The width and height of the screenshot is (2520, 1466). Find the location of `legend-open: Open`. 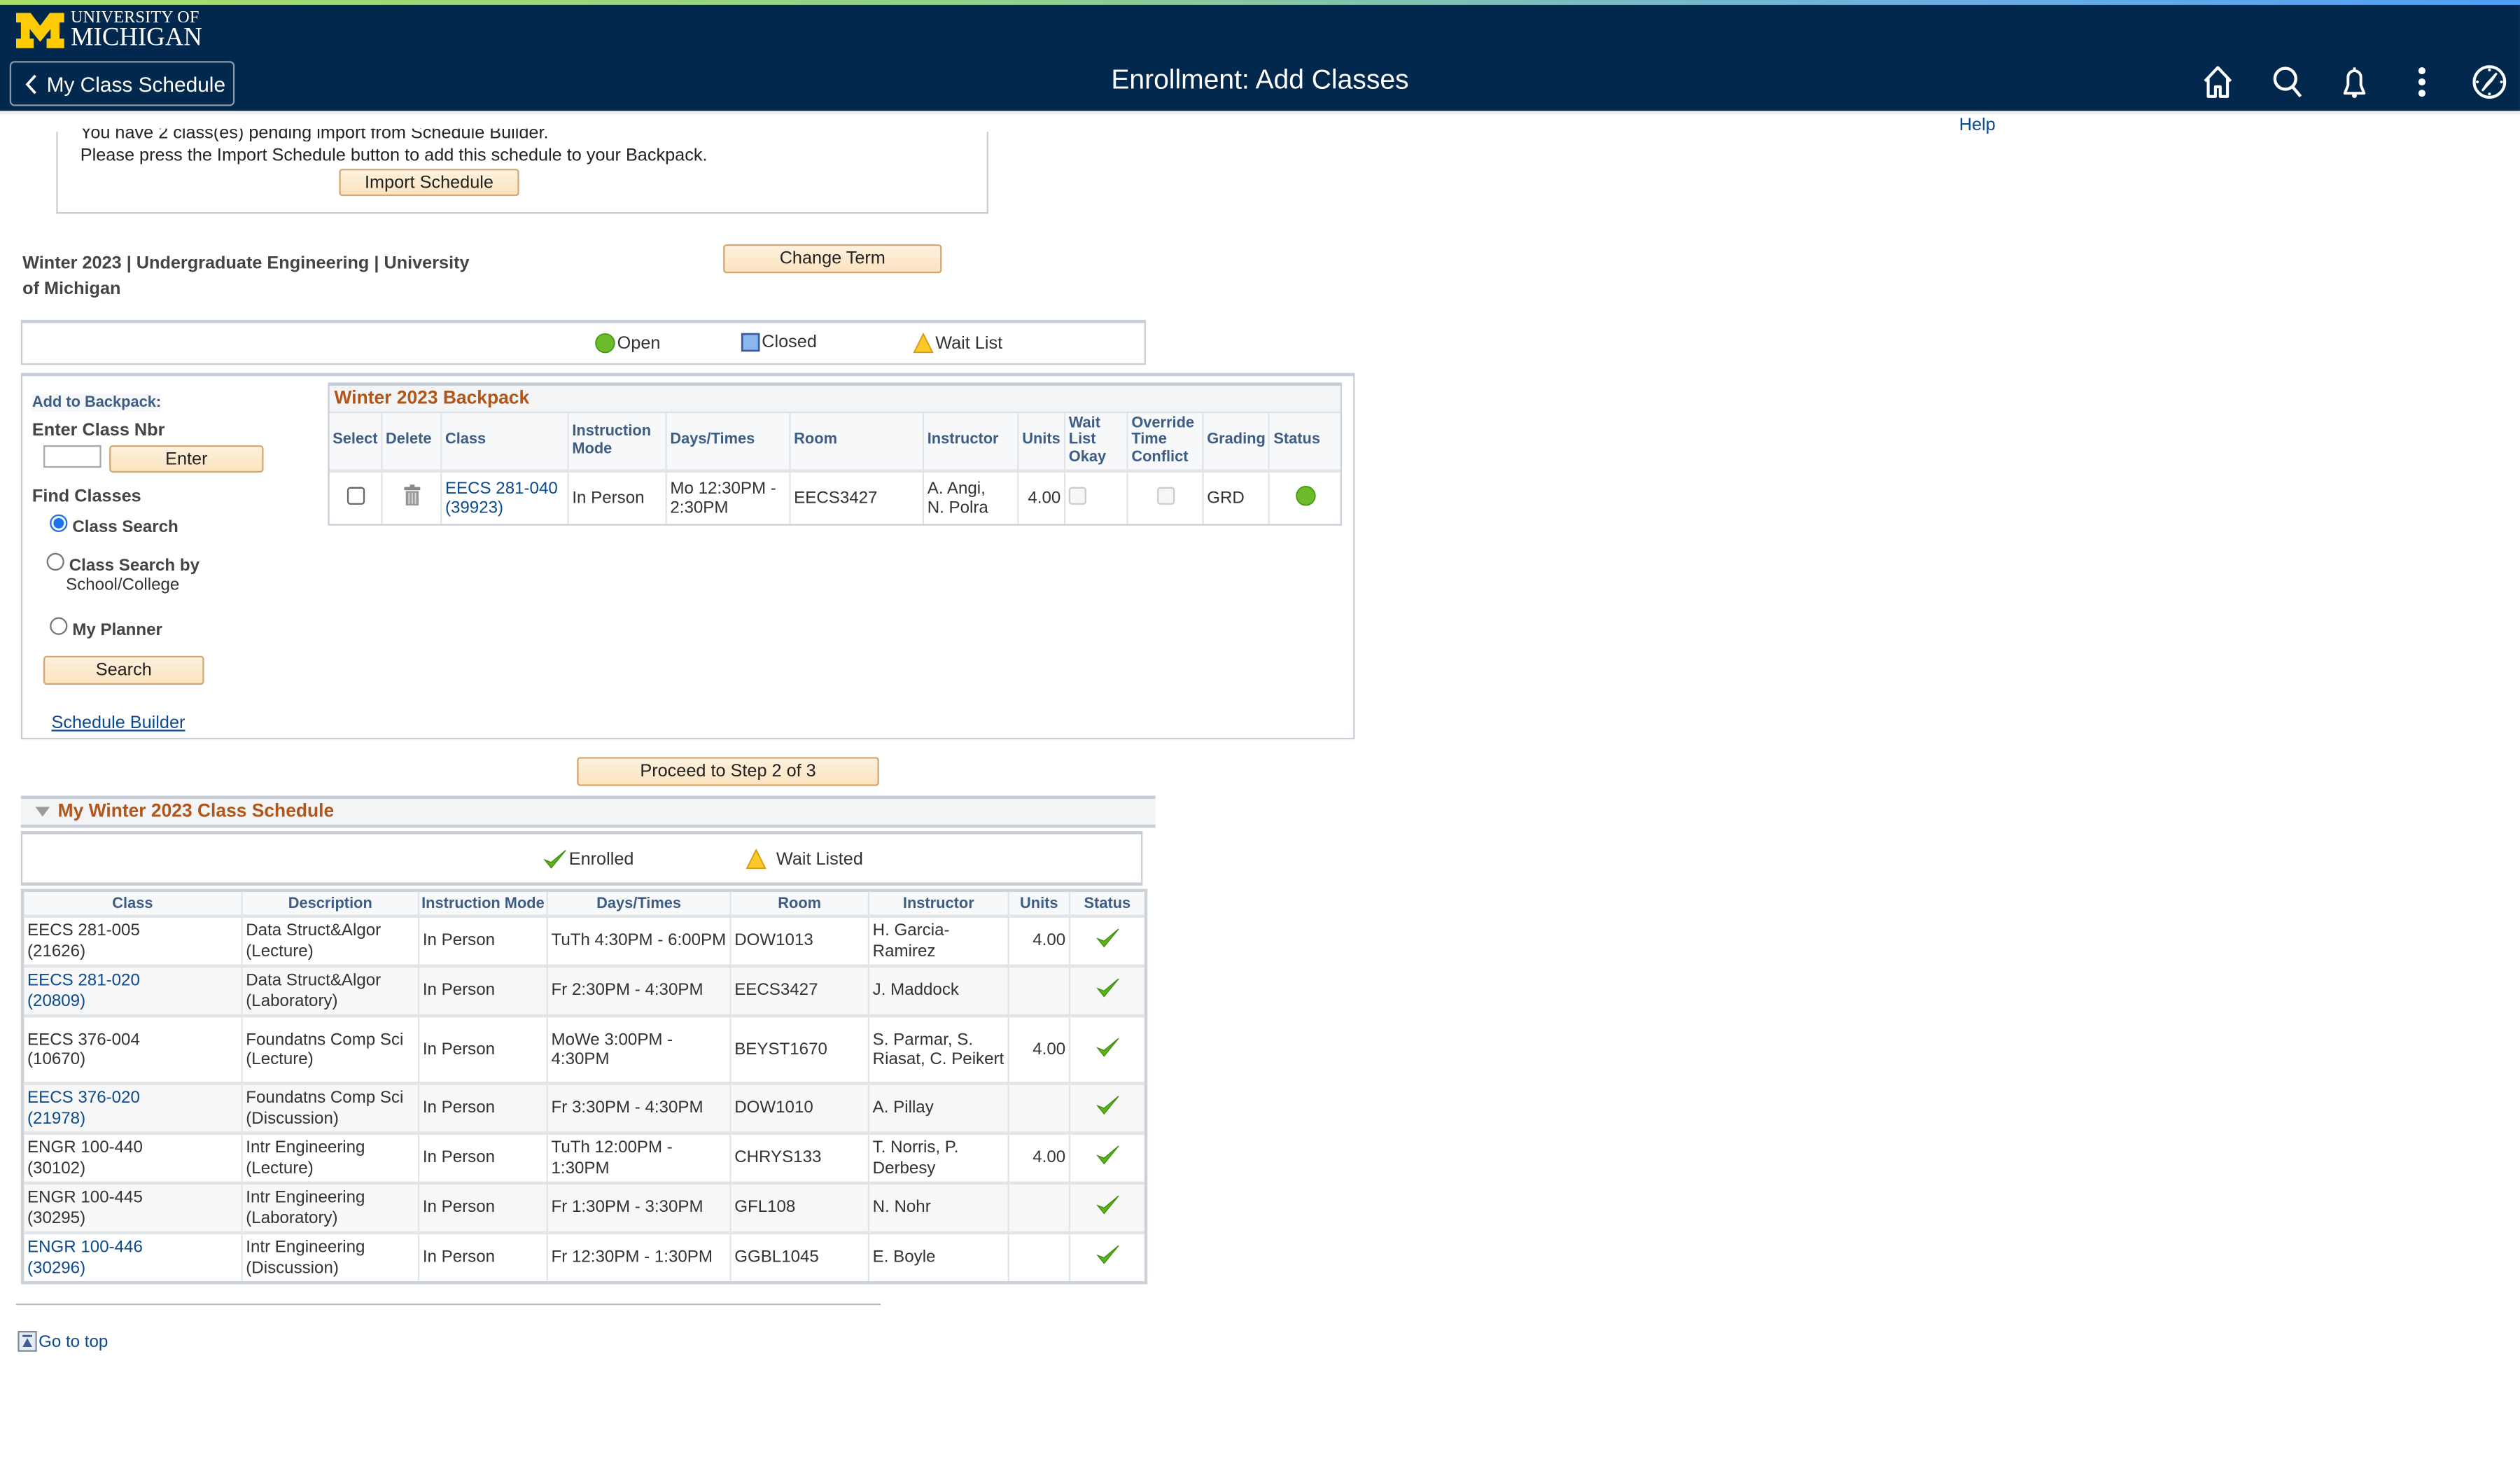

legend-open: Open is located at coordinates (627, 343).